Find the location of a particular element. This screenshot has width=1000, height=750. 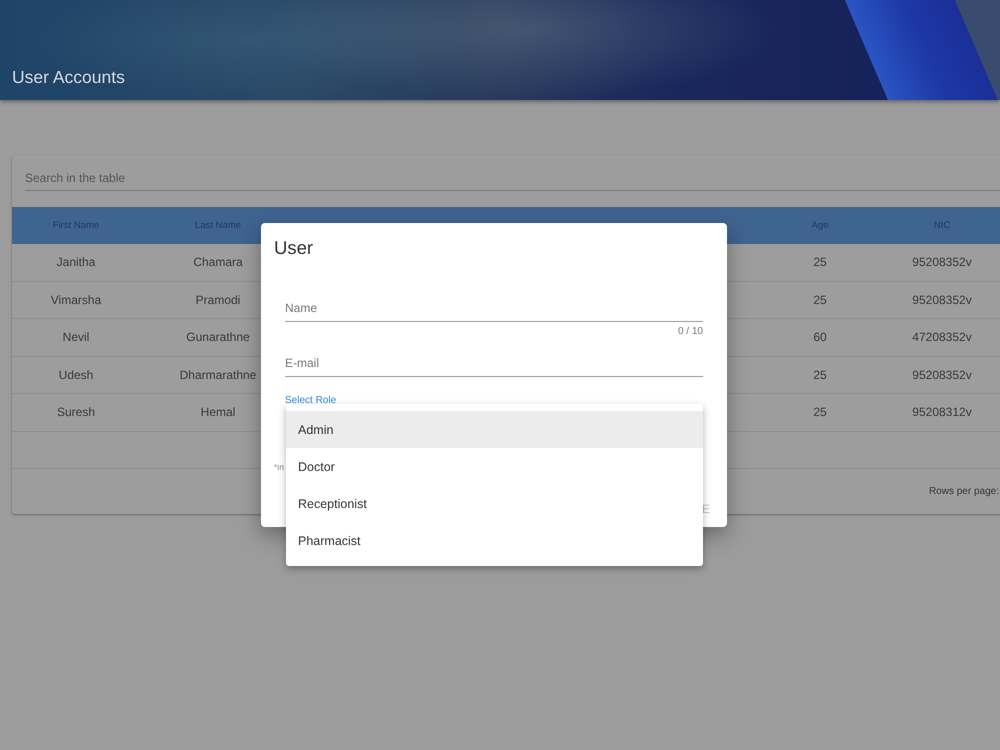

table-cell-text: Udesh is located at coordinates (76, 375).